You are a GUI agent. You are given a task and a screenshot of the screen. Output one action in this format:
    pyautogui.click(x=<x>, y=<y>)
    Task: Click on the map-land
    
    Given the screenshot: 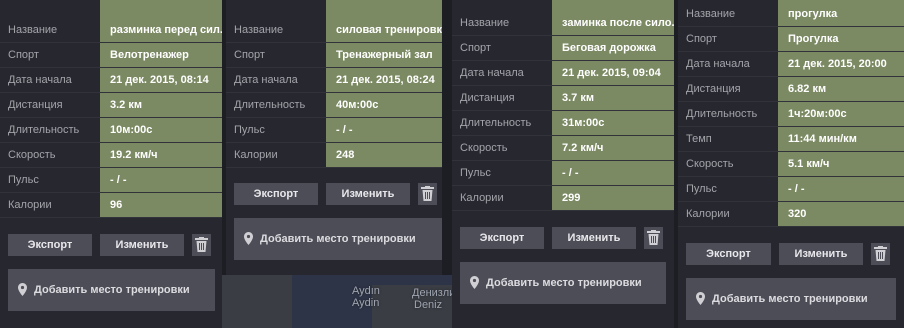 What is the action you would take?
    pyautogui.click(x=257, y=301)
    